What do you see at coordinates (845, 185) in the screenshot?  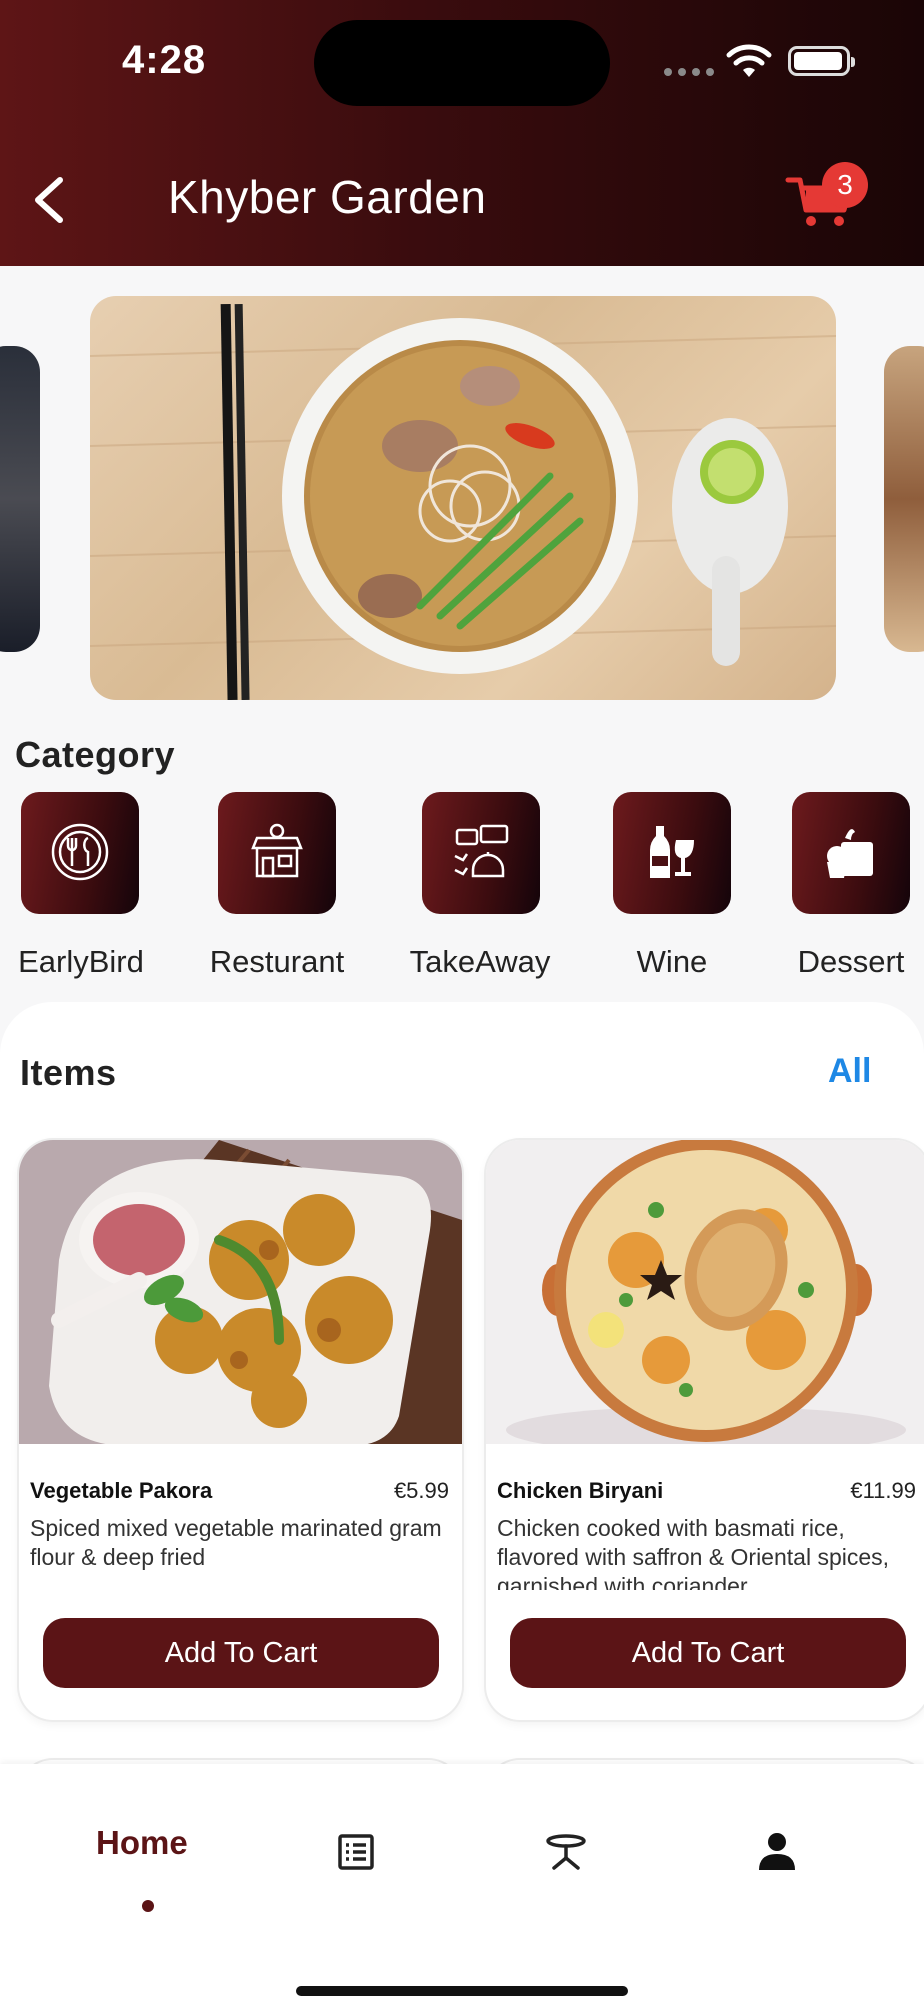 I see `cart-count-badge: 3` at bounding box center [845, 185].